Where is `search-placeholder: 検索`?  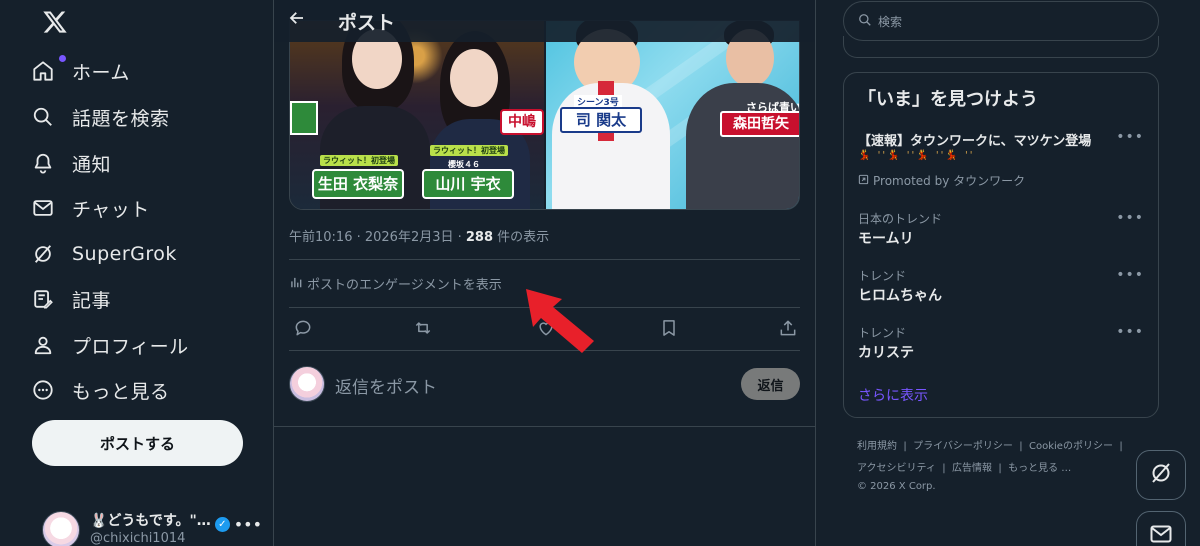
search-placeholder: 検索 is located at coordinates (890, 21).